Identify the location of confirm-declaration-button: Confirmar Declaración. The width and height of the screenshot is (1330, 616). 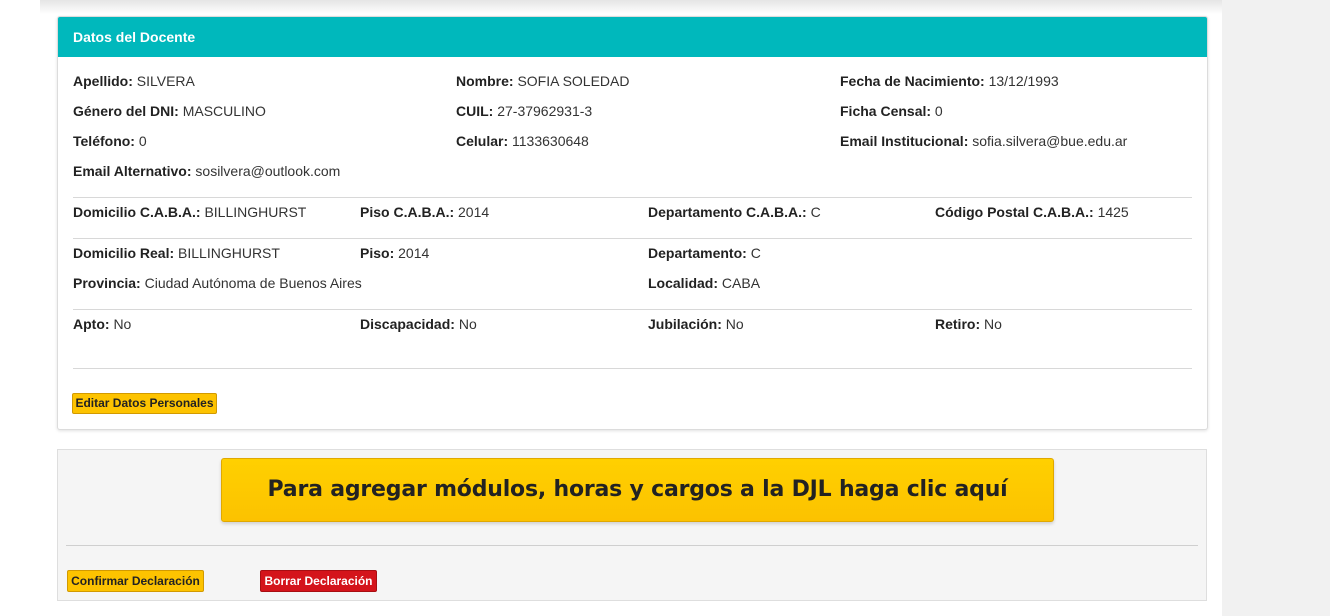
(135, 581).